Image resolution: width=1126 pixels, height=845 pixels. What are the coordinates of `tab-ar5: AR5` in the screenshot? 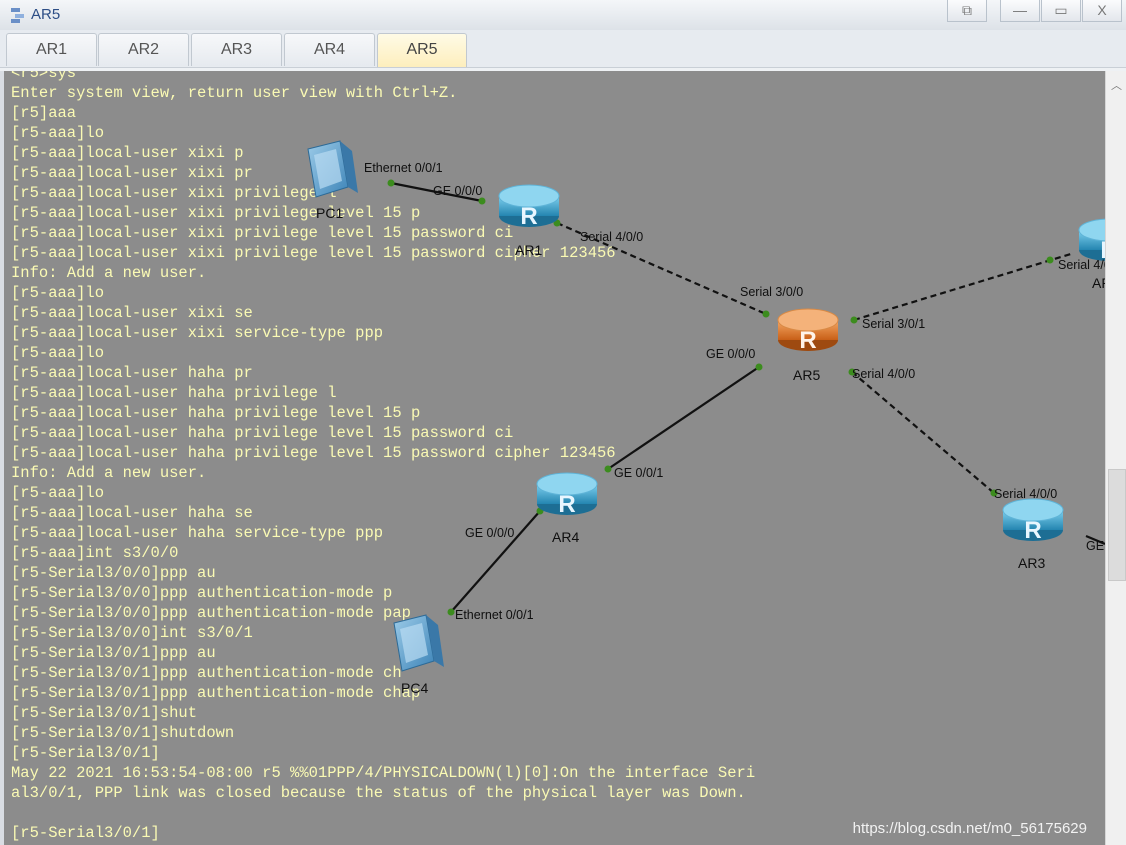 It's located at (422, 50).